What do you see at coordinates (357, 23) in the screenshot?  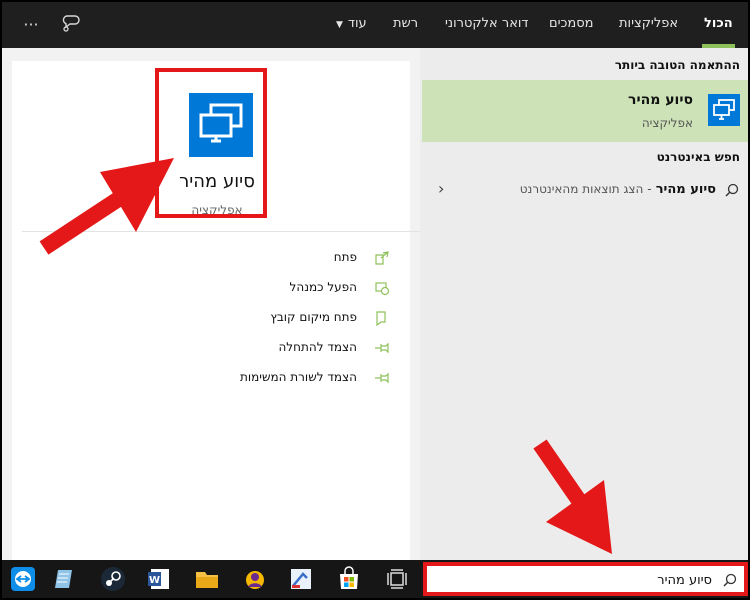 I see `tab-more-label: עוד` at bounding box center [357, 23].